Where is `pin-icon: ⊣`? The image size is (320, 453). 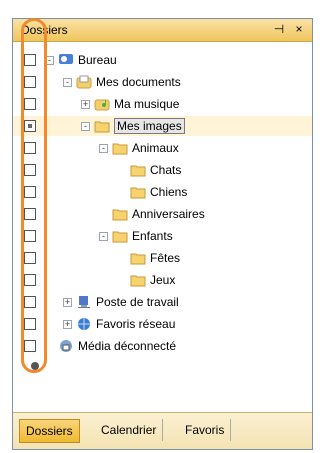
pin-icon: ⊣ is located at coordinates (279, 29).